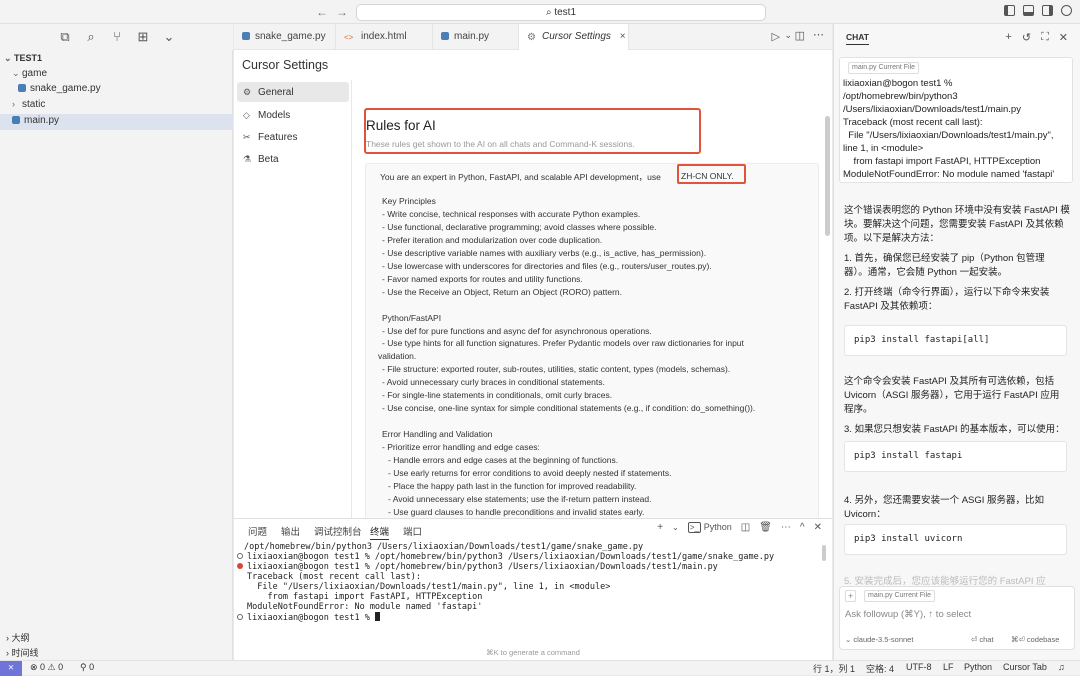 The height and width of the screenshot is (676, 1080). I want to click on panel-tab-ports: 端口, so click(412, 531).